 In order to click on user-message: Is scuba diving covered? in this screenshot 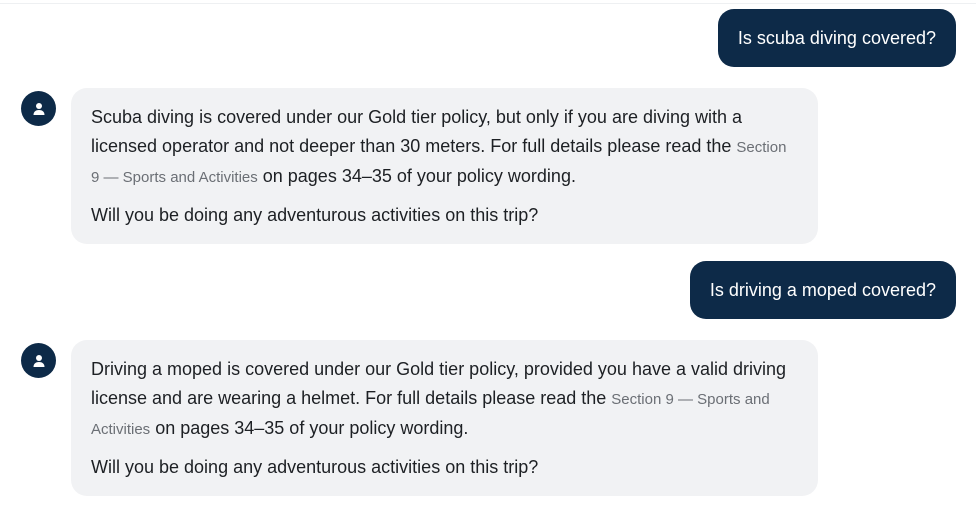, I will do `click(836, 38)`.